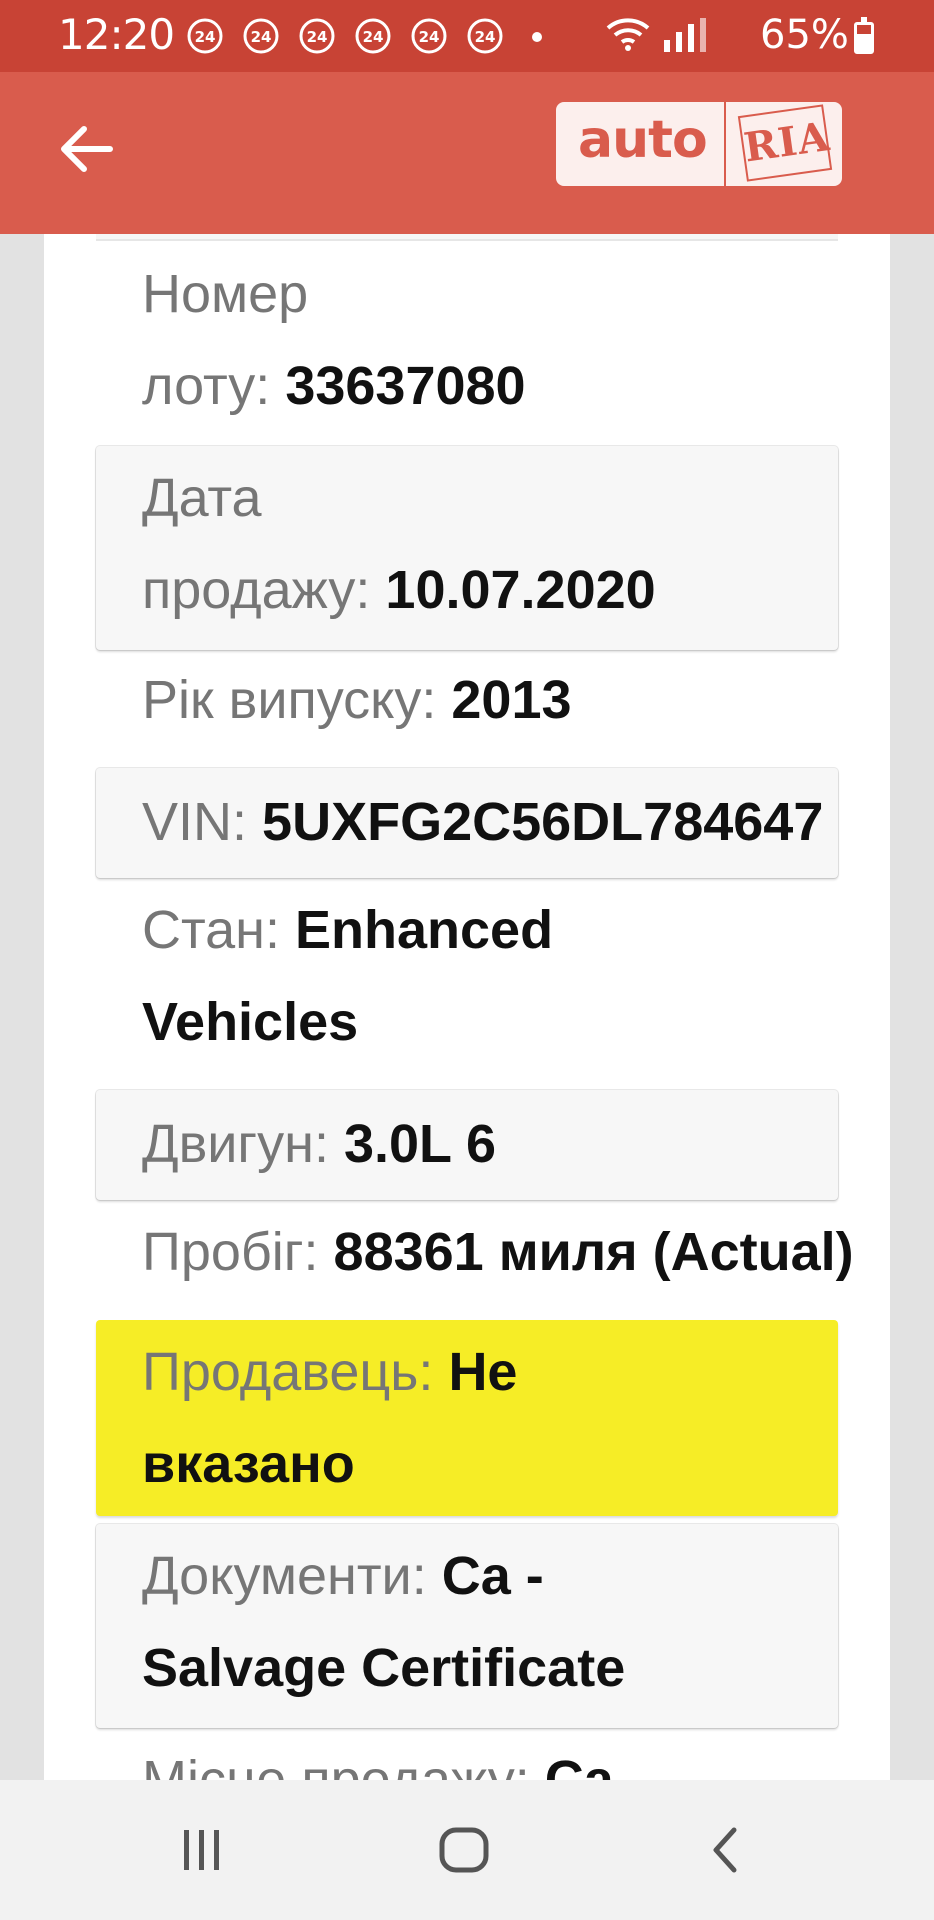 This screenshot has height=1920, width=934. Describe the element at coordinates (643, 140) in the screenshot. I see `logo-auto-text: auto` at that location.